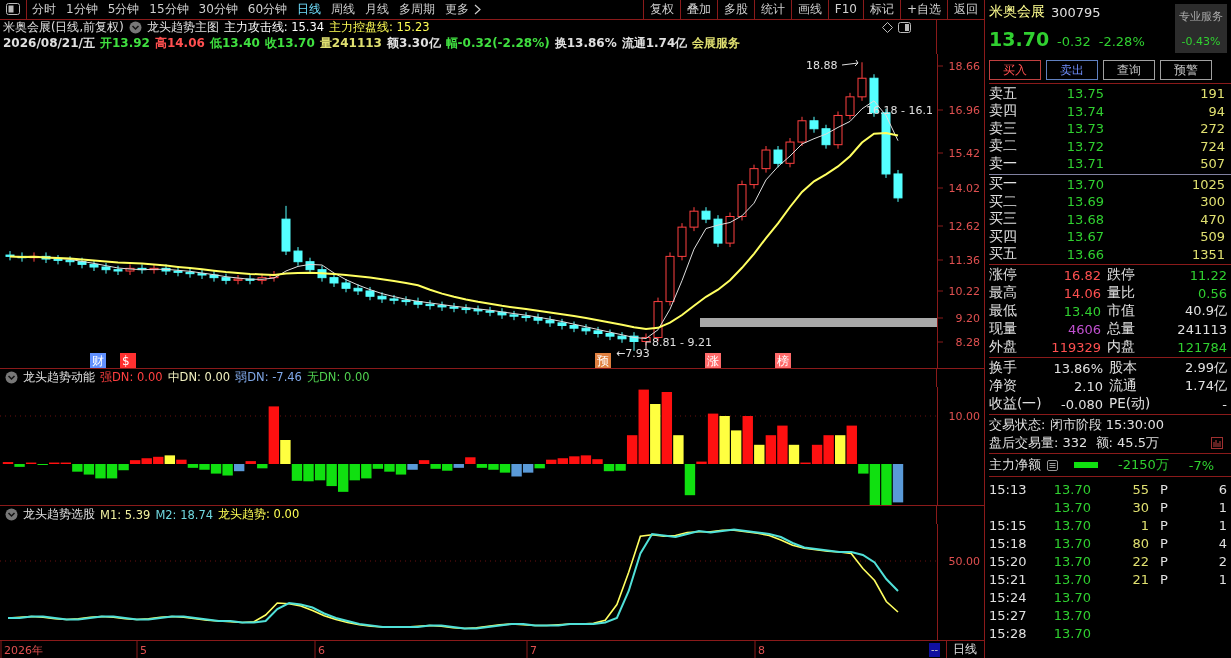  What do you see at coordinates (965, 9) in the screenshot?
I see `toolbar-button: 返回` at bounding box center [965, 9].